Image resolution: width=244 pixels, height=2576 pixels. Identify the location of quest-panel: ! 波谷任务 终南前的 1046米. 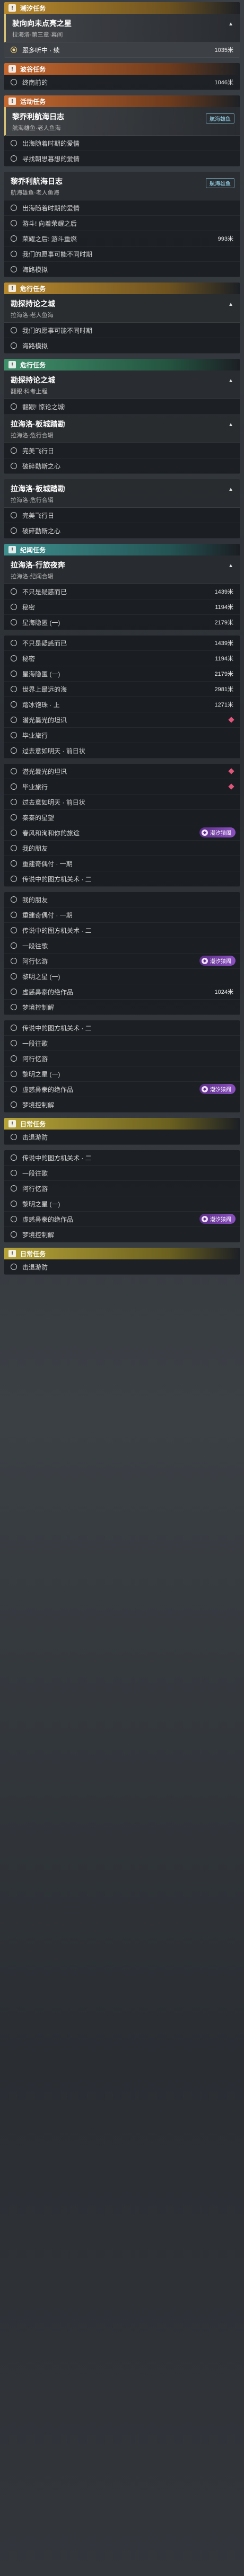
(122, 76).